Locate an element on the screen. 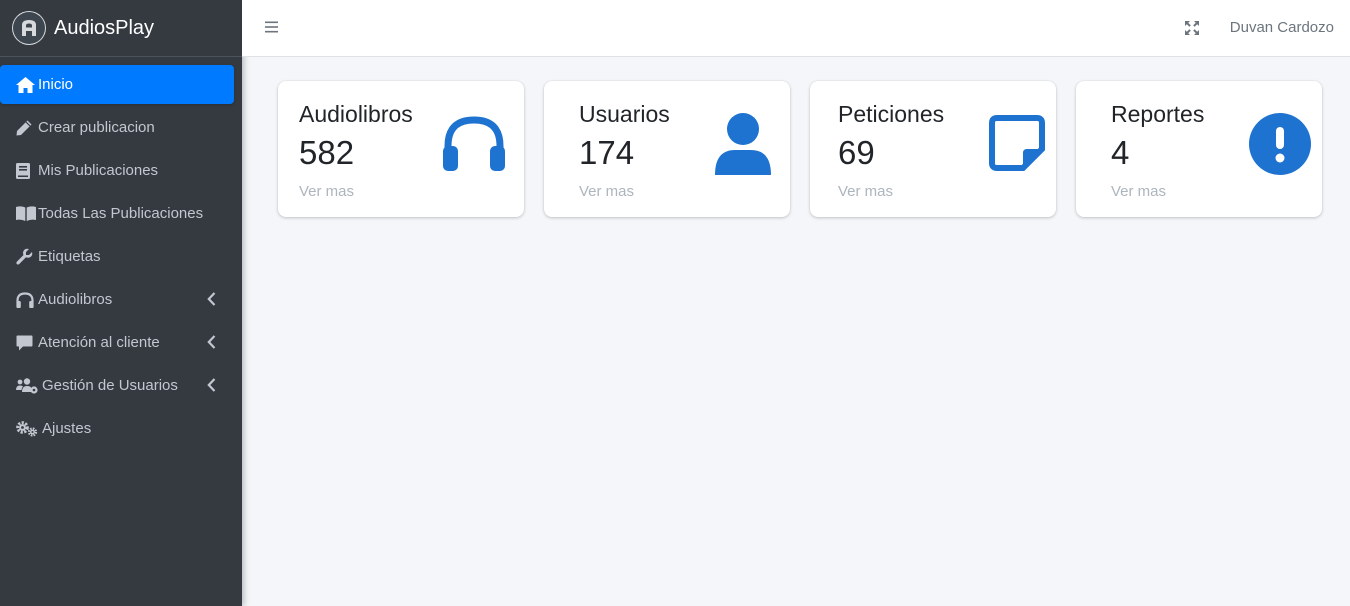  users-cog-icon is located at coordinates (28, 386).